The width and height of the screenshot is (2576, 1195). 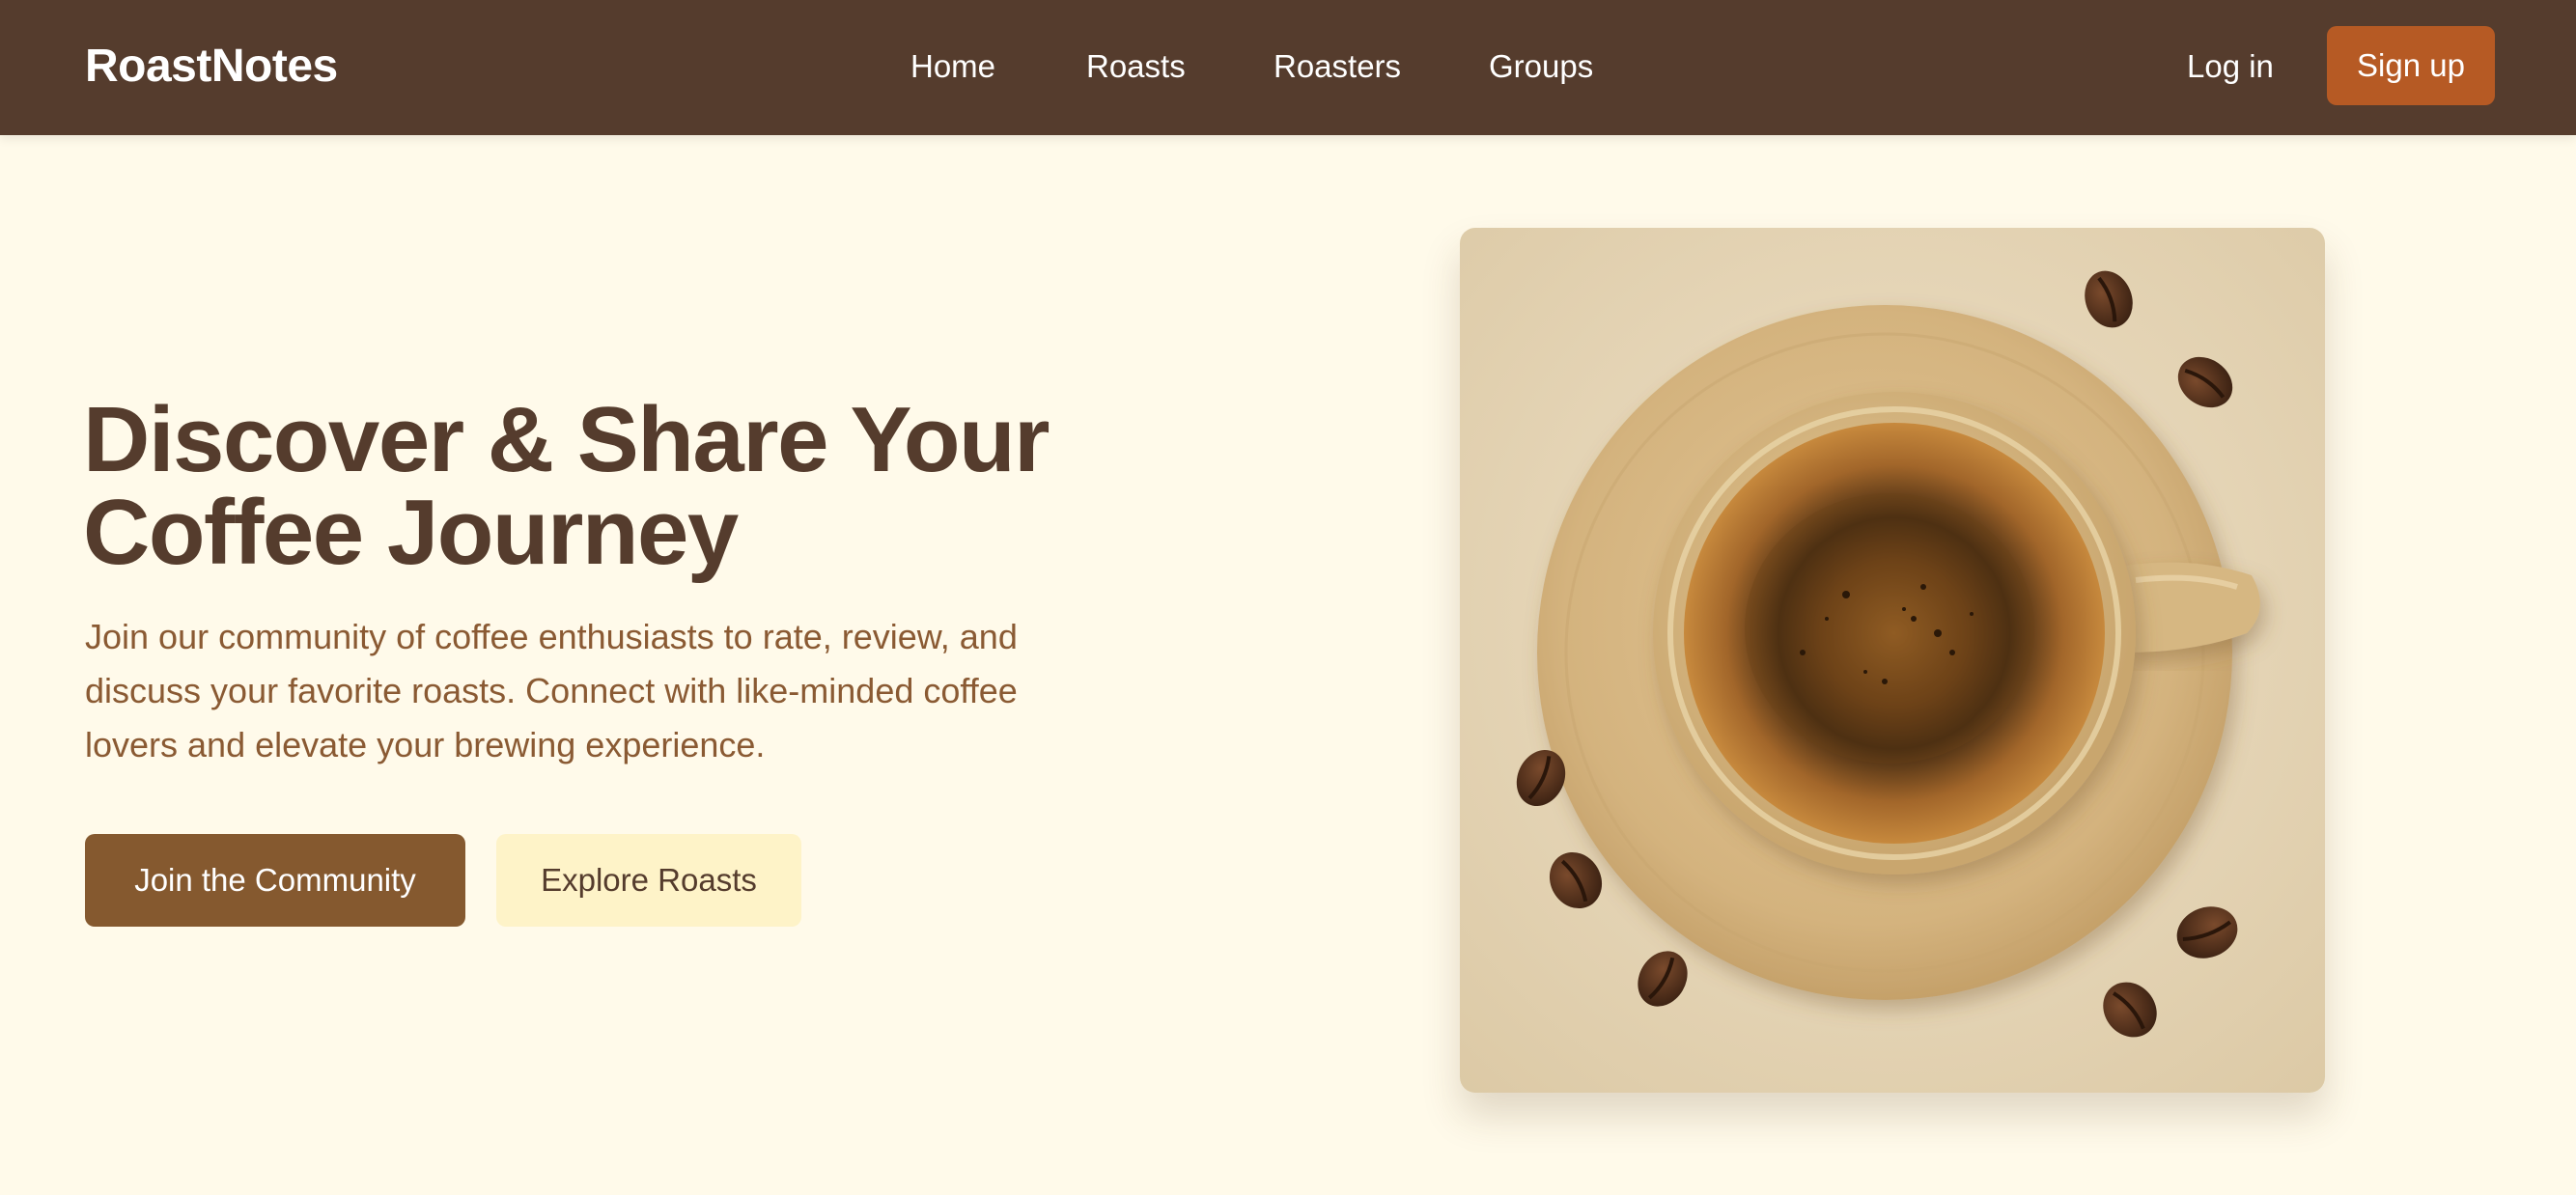 What do you see at coordinates (1338, 66) in the screenshot?
I see `nav-link-roasters: Roasters` at bounding box center [1338, 66].